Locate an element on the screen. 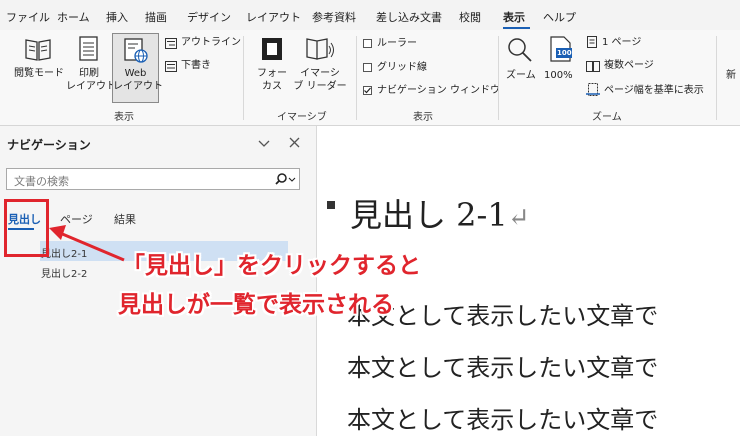  annotation-line-2: 見出しが一覧で表示される is located at coordinates (256, 305).